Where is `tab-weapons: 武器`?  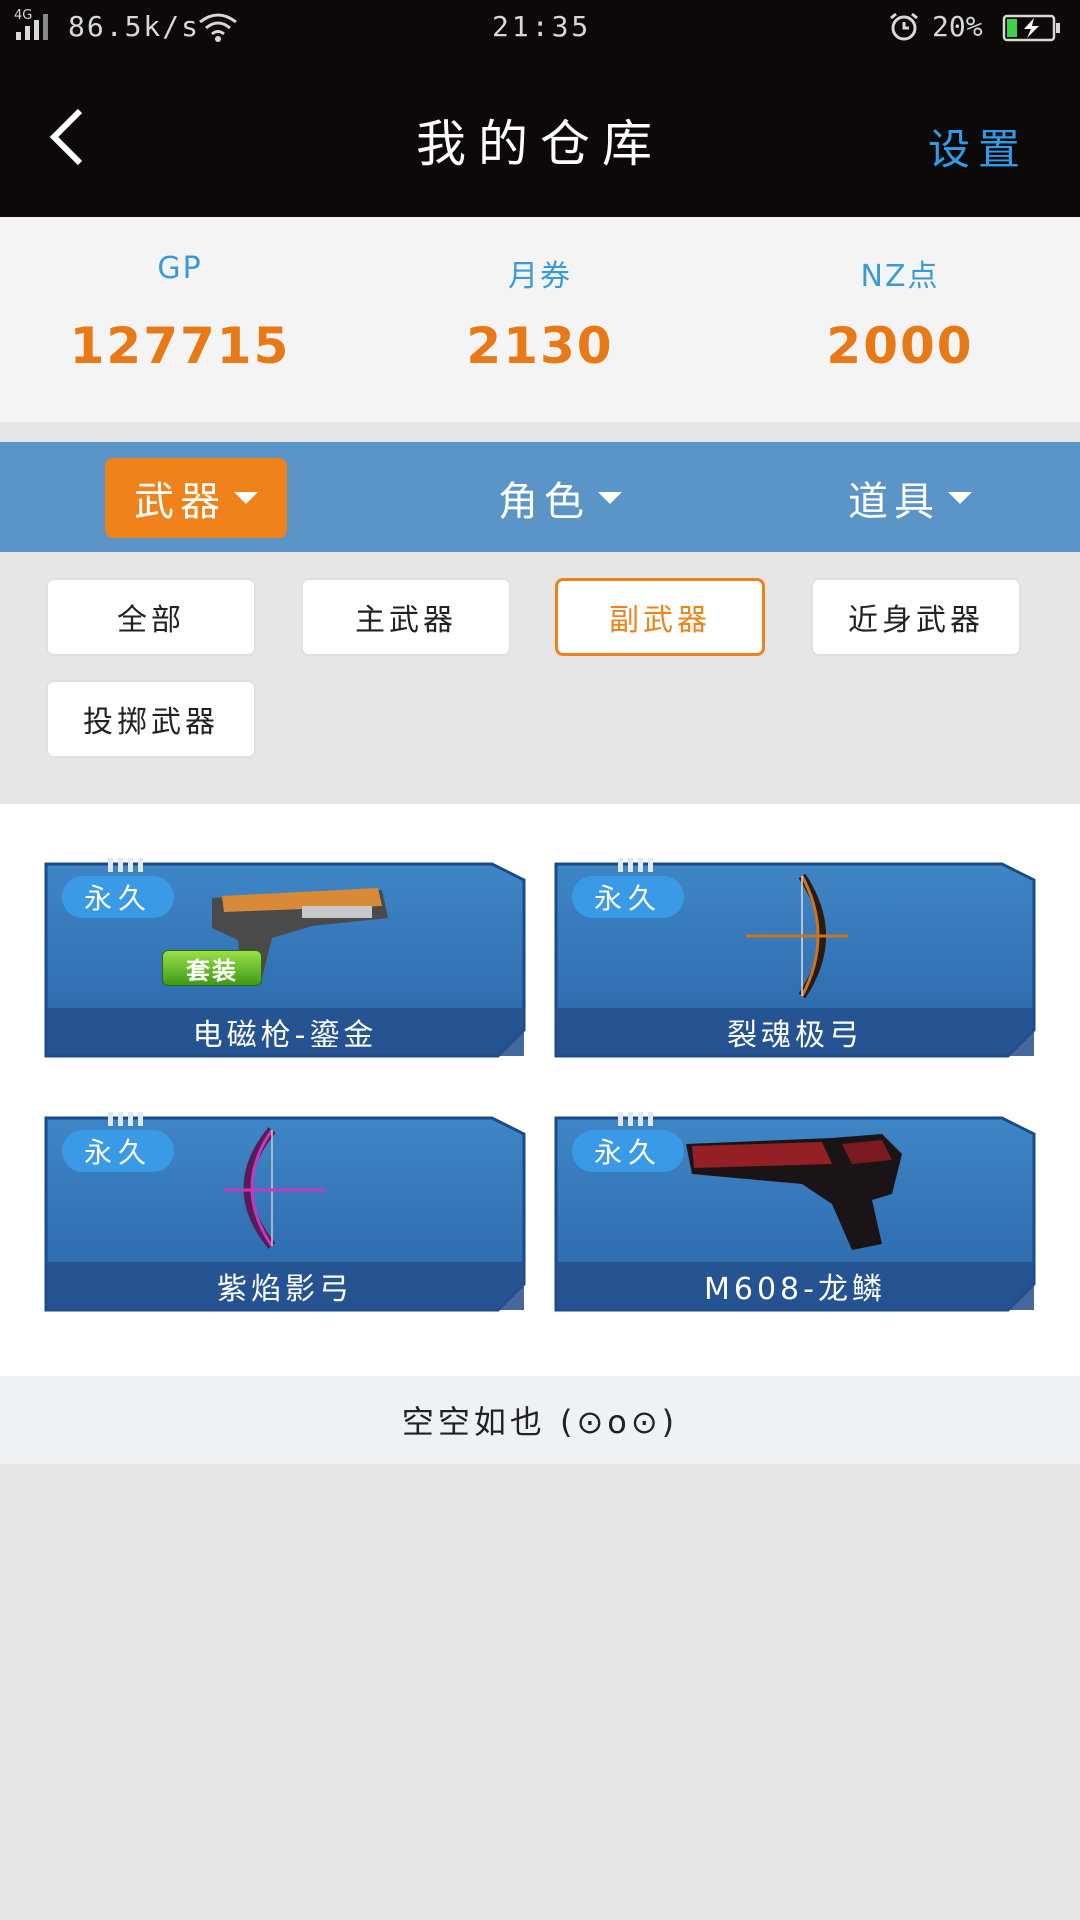
tab-weapons: 武器 is located at coordinates (196, 498).